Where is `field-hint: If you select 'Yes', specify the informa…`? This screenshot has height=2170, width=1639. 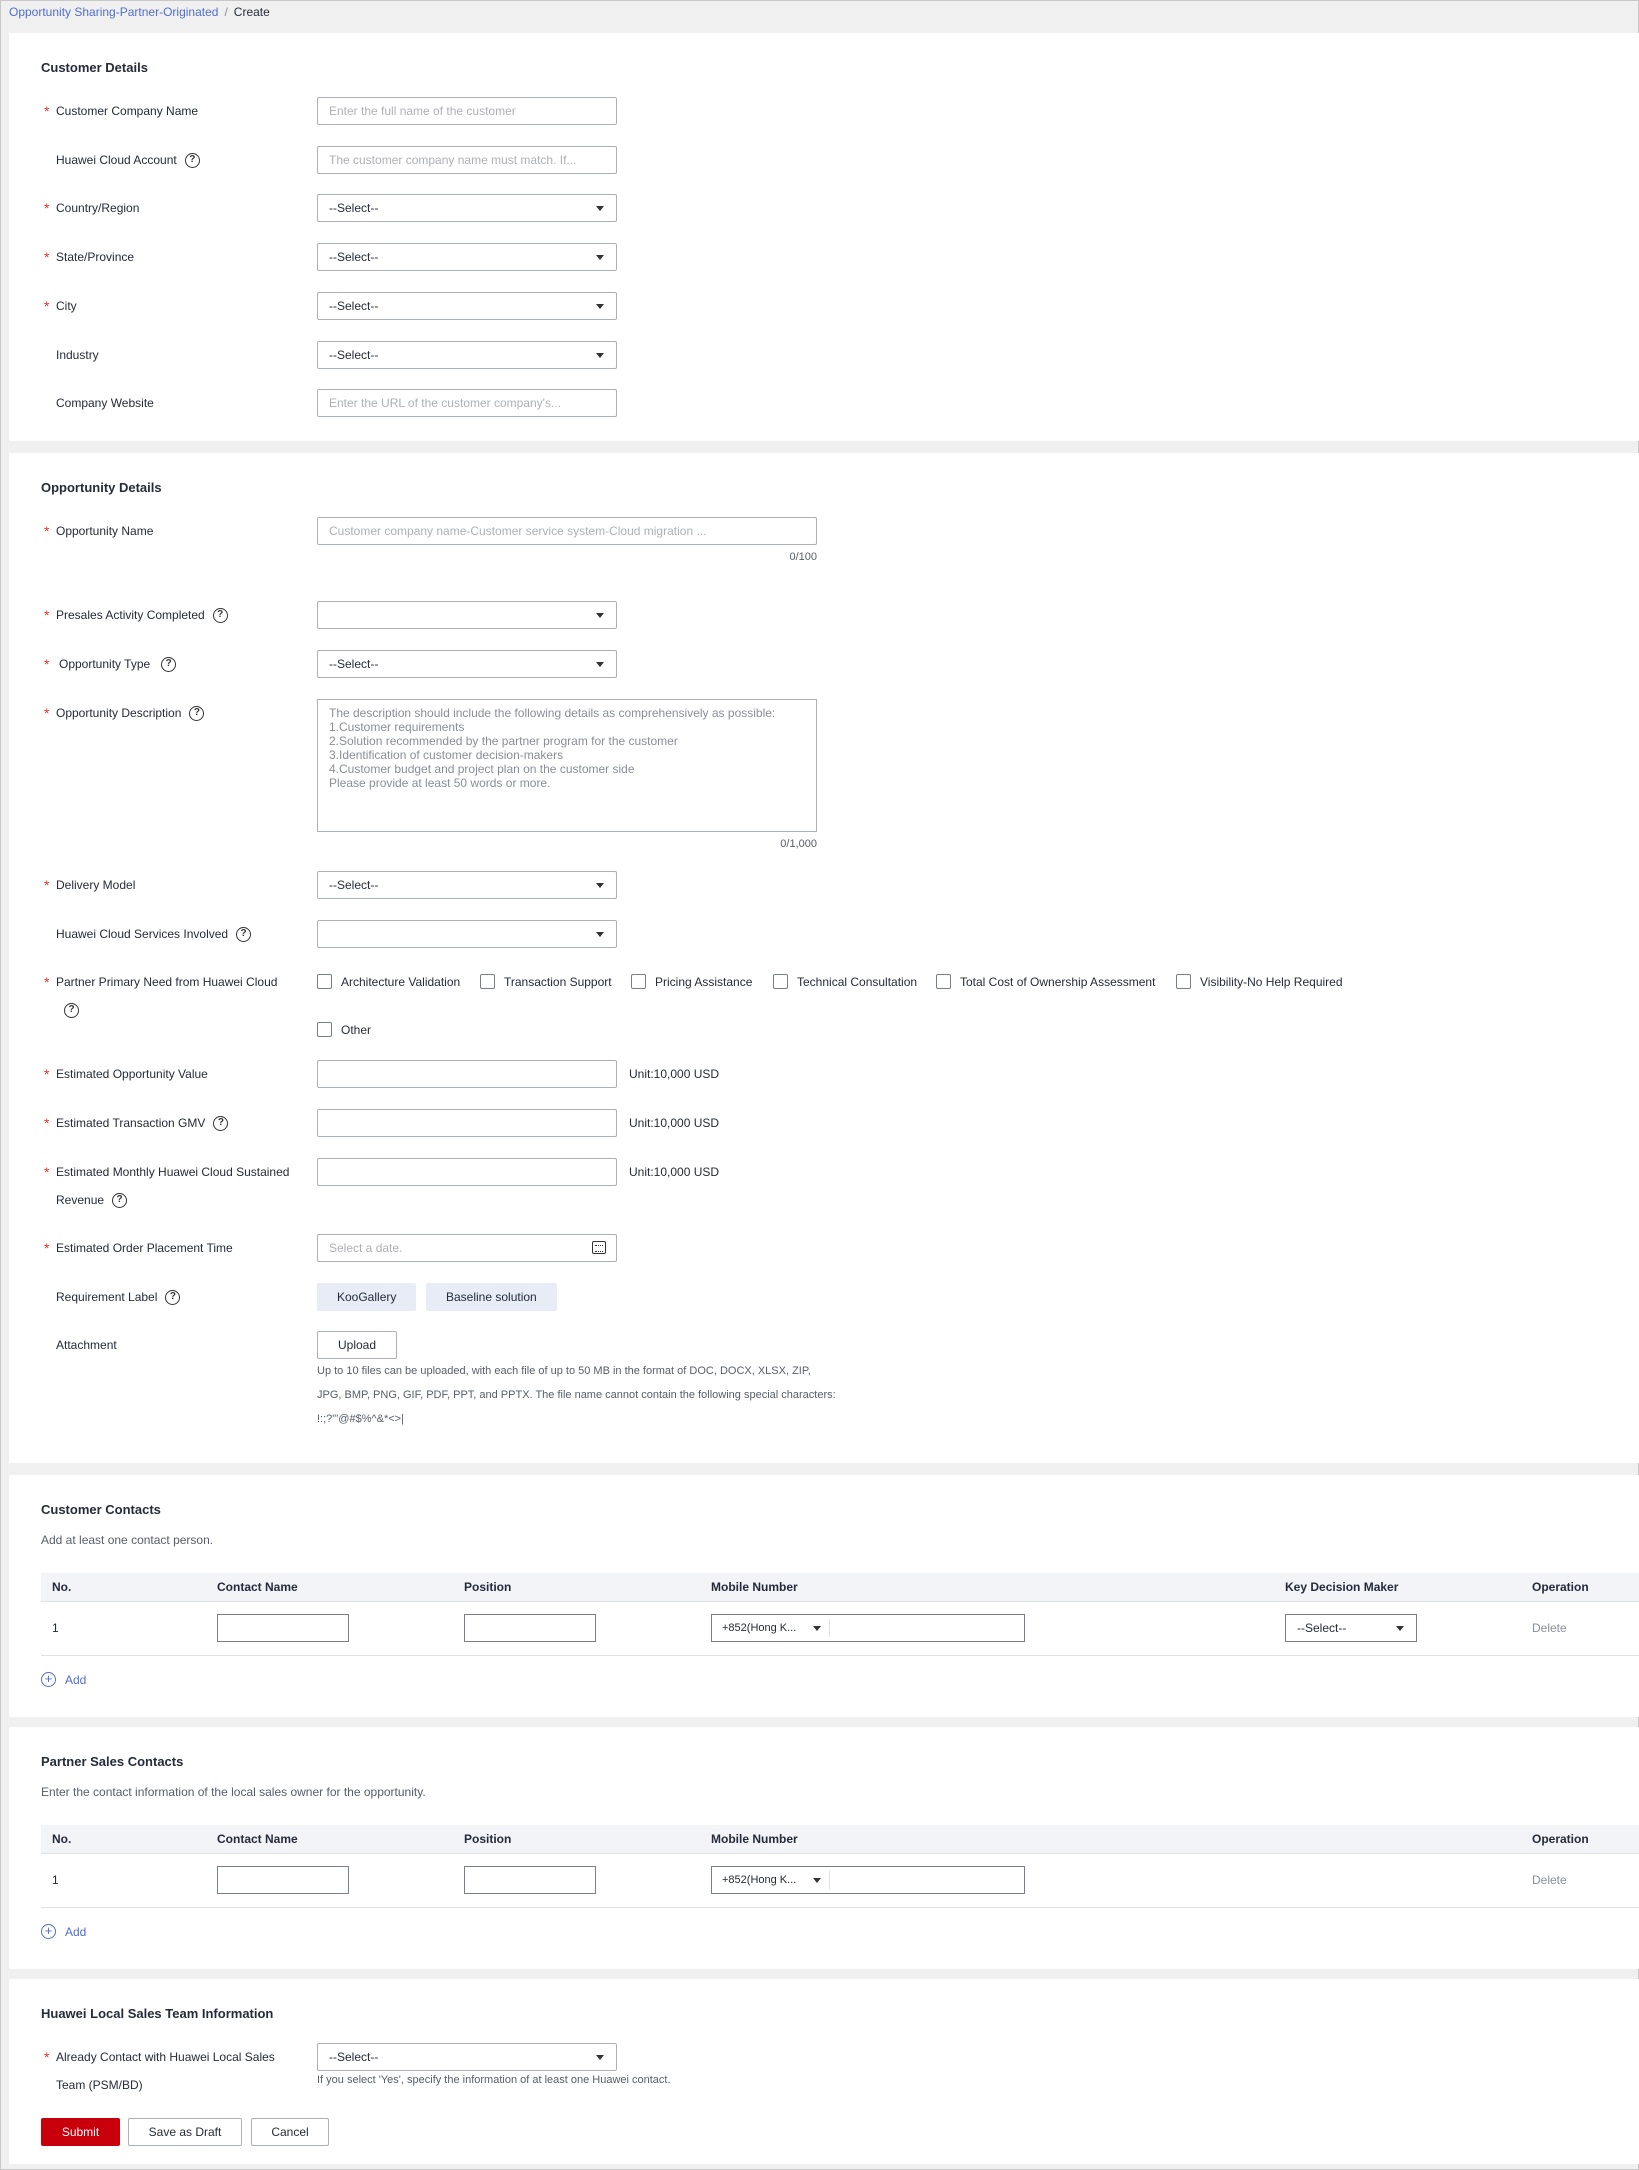
field-hint: If you select 'Yes', specify the informa… is located at coordinates (494, 2080).